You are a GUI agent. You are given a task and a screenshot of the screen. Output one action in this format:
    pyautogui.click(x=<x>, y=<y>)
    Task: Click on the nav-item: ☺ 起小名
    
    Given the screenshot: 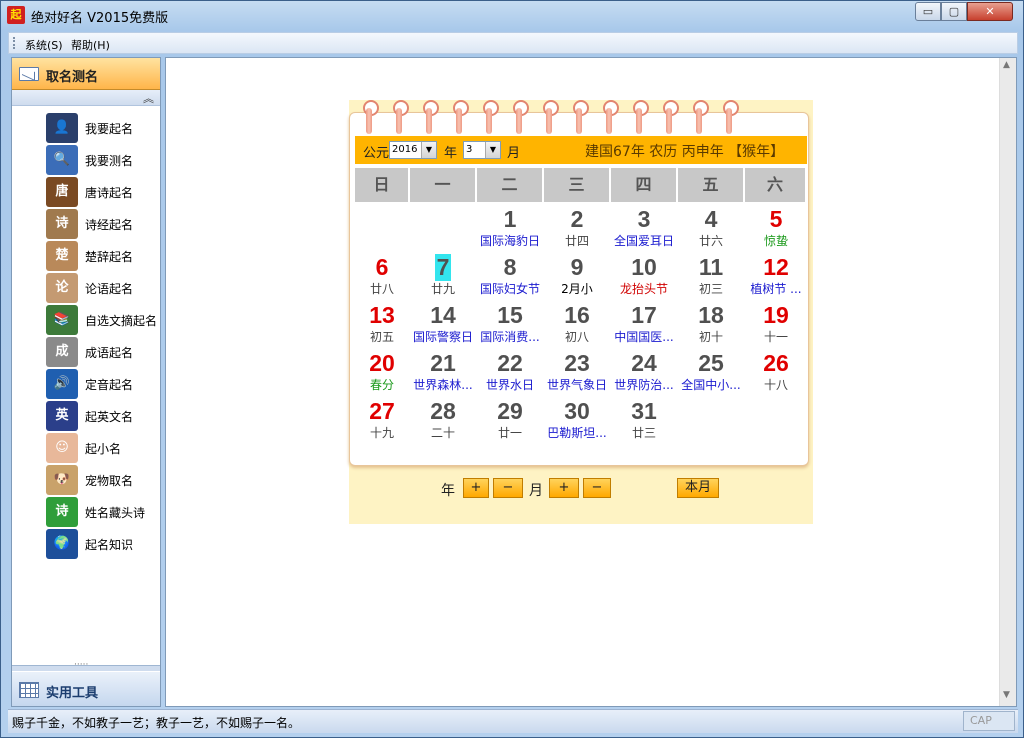 What is the action you would take?
    pyautogui.click(x=86, y=448)
    